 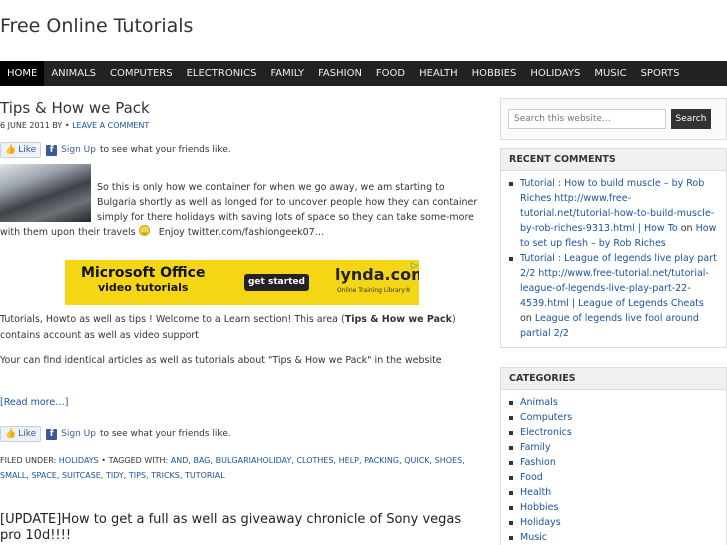 What do you see at coordinates (438, 73) in the screenshot?
I see `nav-item-health: HEALTH` at bounding box center [438, 73].